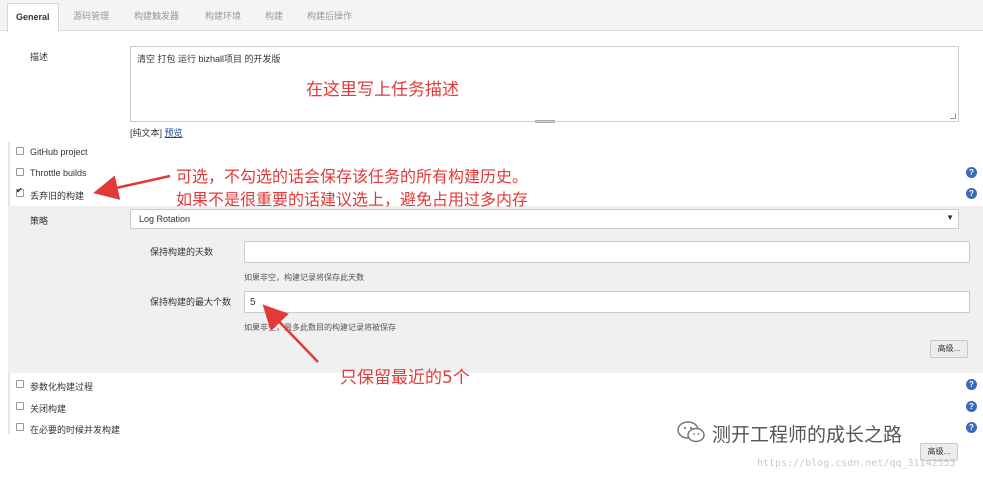  I want to click on annotation-arrows, so click(206, 268).